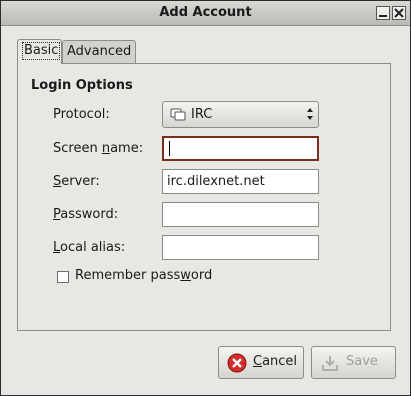 The image size is (411, 396). Describe the element at coordinates (237, 363) in the screenshot. I see `cancel-icon` at that location.